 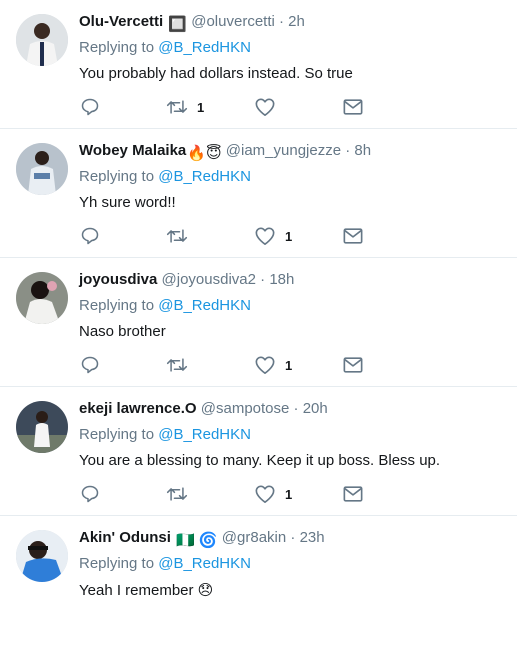 I want to click on name-emoji: 🇳🇬 🌀, so click(x=197, y=540).